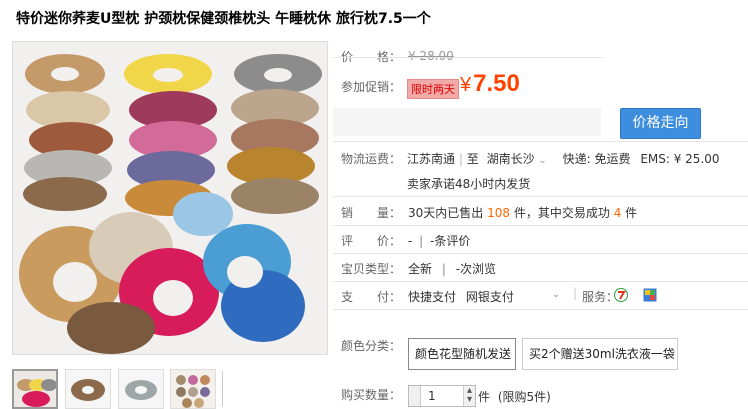  I want to click on sales-mid: 件，其中交易成功, so click(561, 213).